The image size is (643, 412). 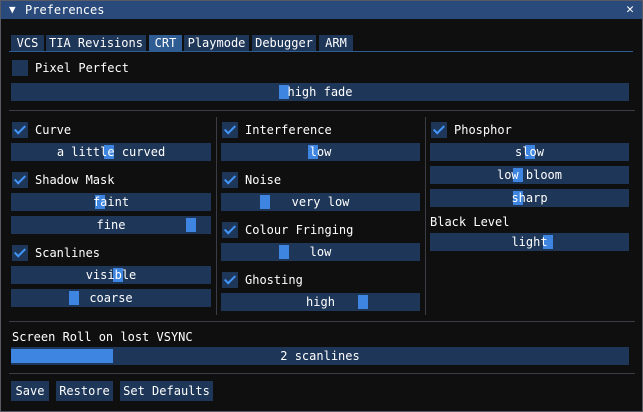 I want to click on slider-value: low bloom, so click(x=529, y=175).